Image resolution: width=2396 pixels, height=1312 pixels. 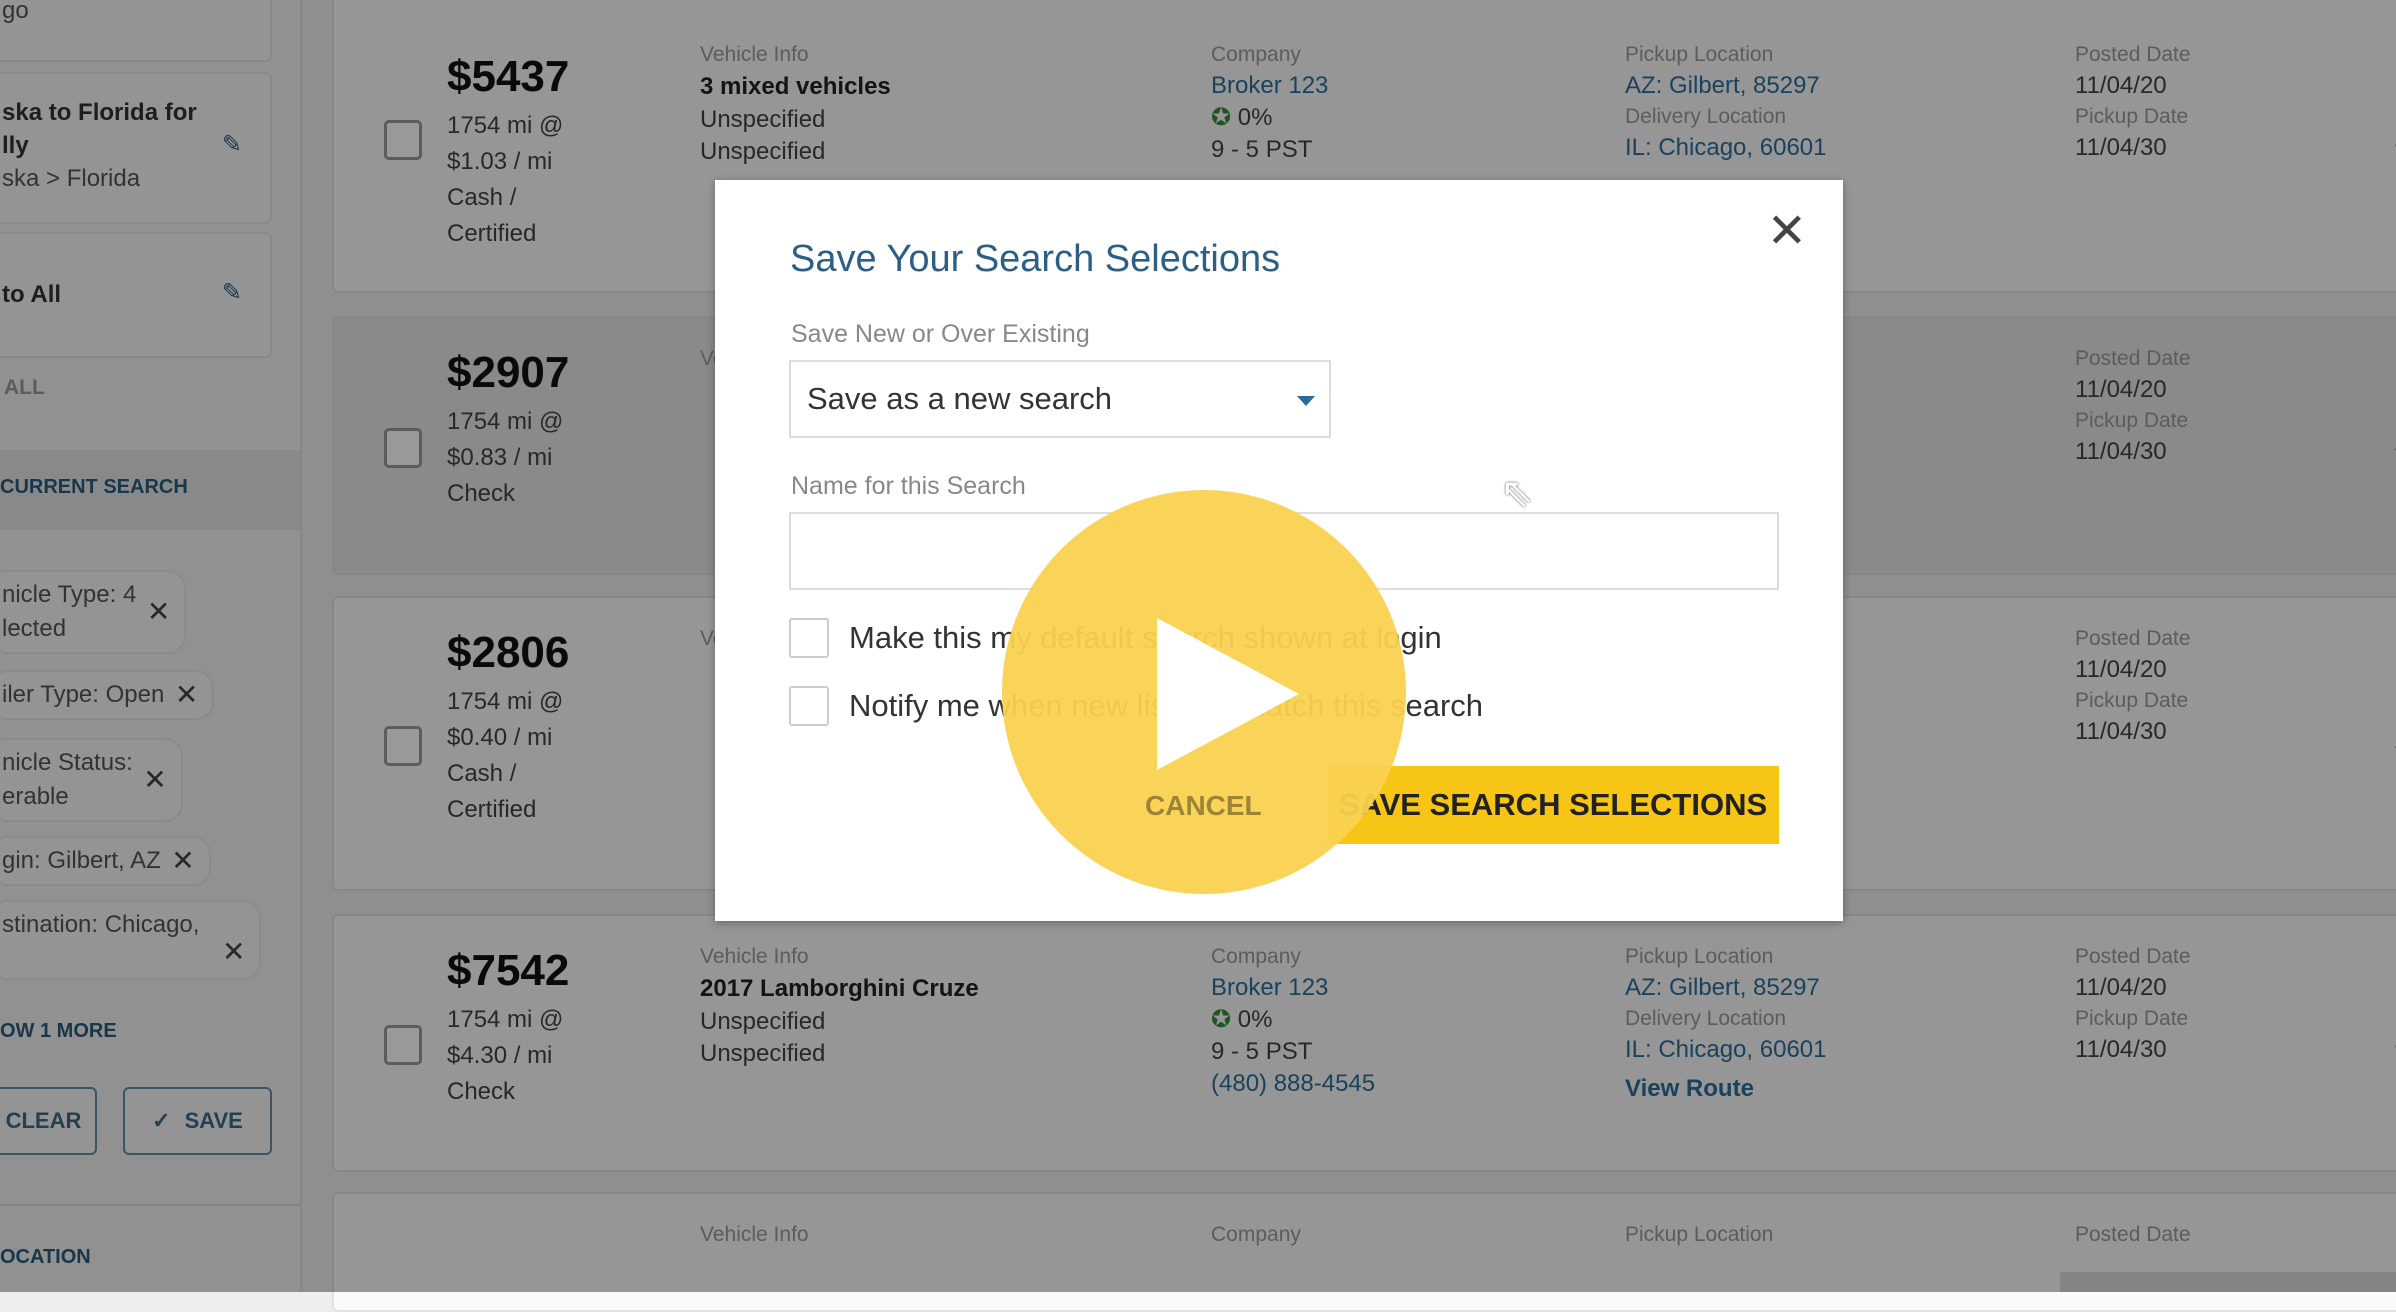 What do you see at coordinates (1306, 401) in the screenshot?
I see `chevron-down-icon` at bounding box center [1306, 401].